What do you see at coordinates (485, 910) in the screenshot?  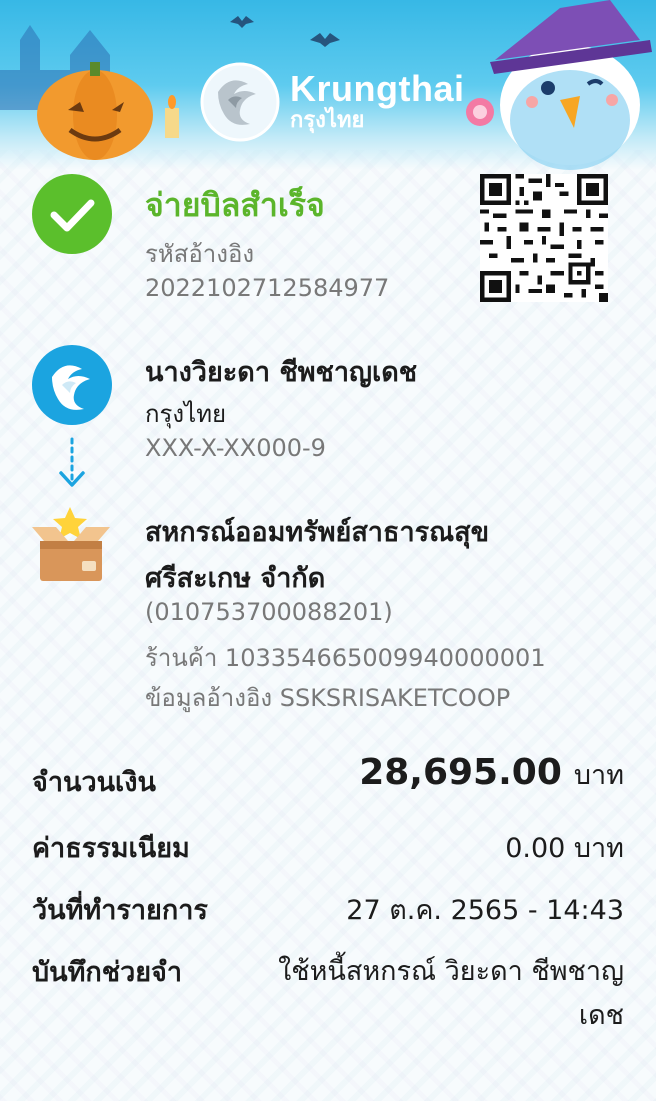 I see `date-value: 27 ต.ค. 2565 - 14:43` at bounding box center [485, 910].